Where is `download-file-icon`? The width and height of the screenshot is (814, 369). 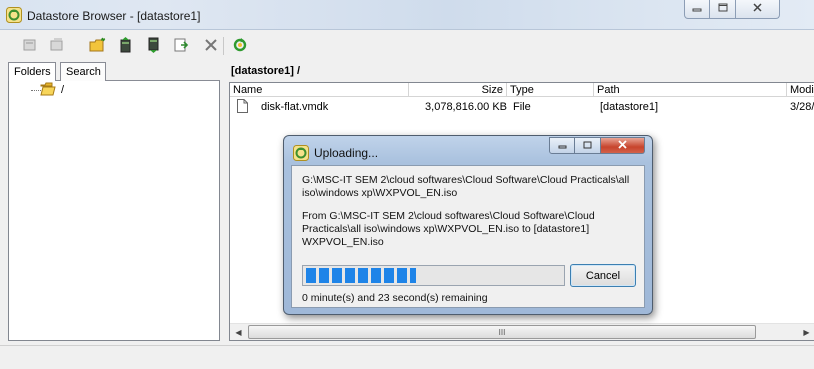
download-file-icon is located at coordinates (154, 46).